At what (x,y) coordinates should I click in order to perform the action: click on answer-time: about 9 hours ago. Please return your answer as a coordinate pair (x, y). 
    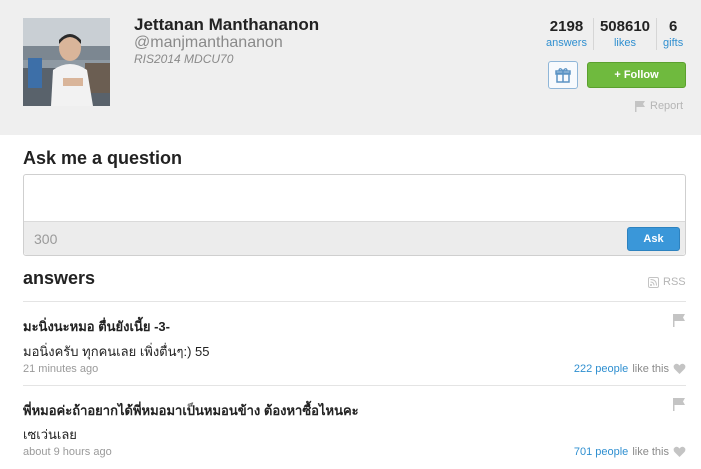
    Looking at the image, I should click on (67, 452).